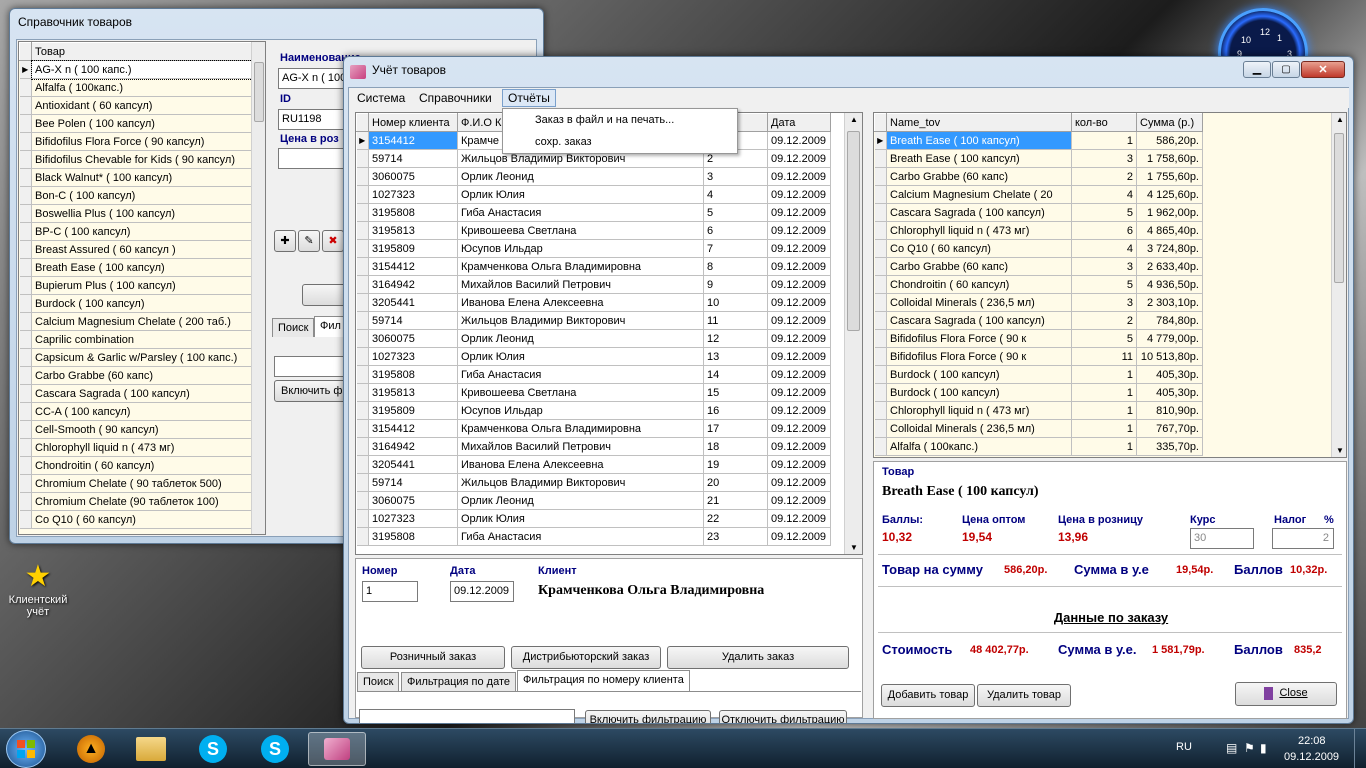 The height and width of the screenshot is (768, 1366). I want to click on item-qty: 11, so click(1104, 356).